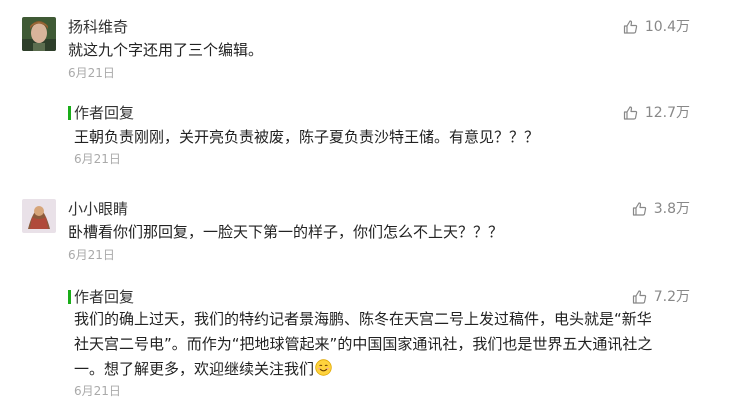  Describe the element at coordinates (98, 27) in the screenshot. I see `comment-nickname: 扬科维奇` at that location.